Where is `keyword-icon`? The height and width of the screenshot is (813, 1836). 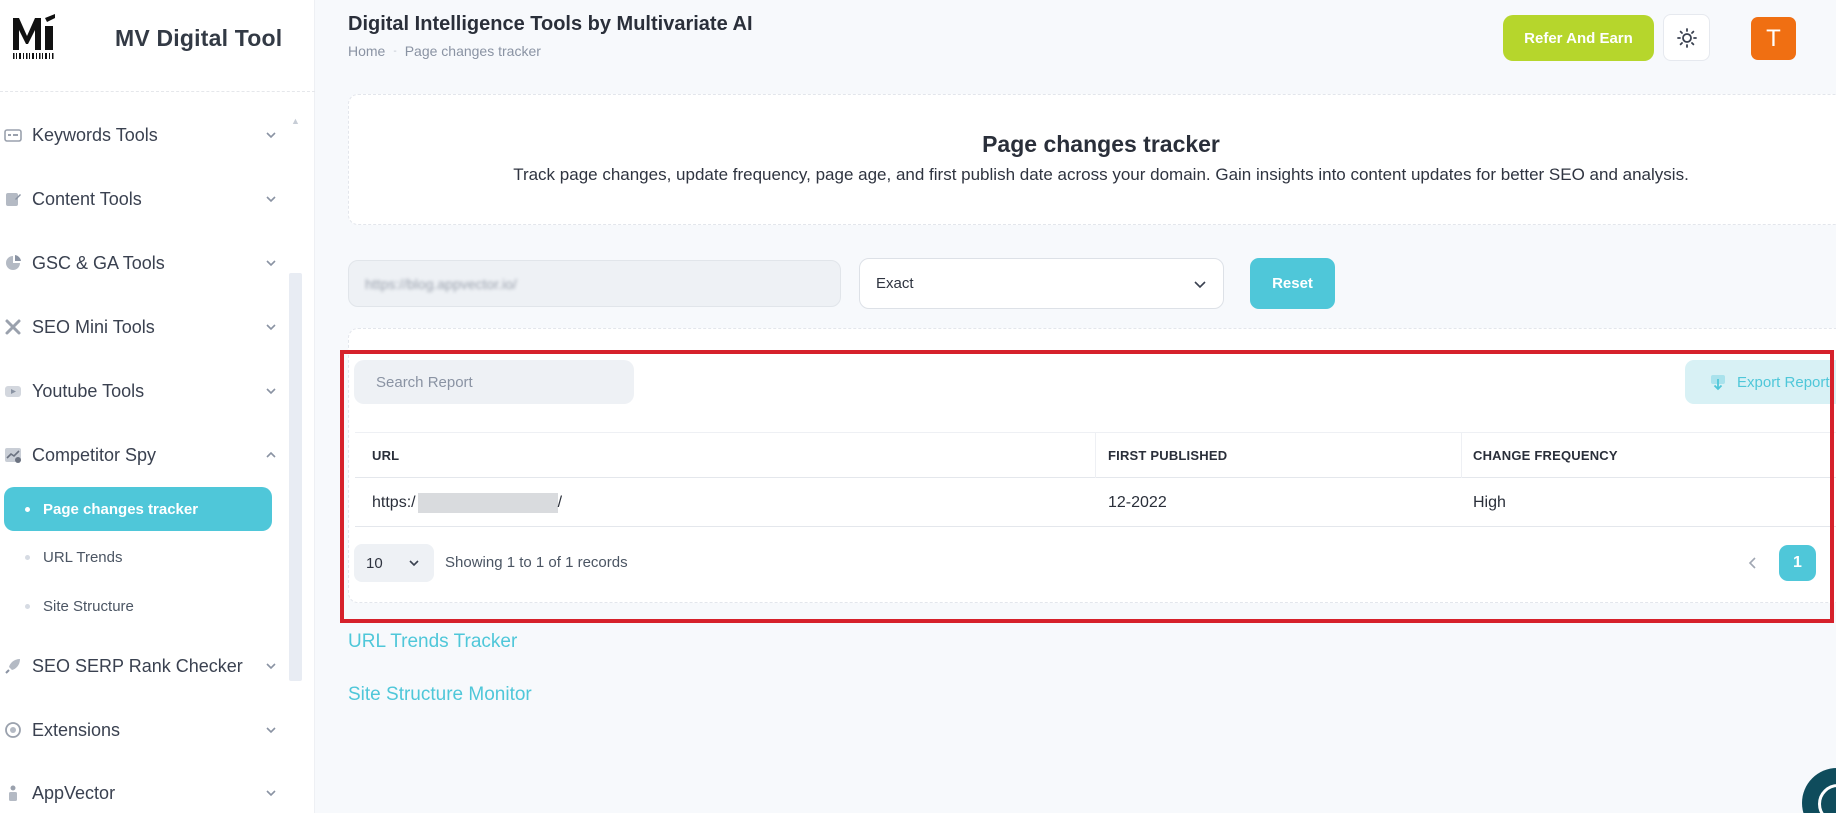
keyword-icon is located at coordinates (13, 135).